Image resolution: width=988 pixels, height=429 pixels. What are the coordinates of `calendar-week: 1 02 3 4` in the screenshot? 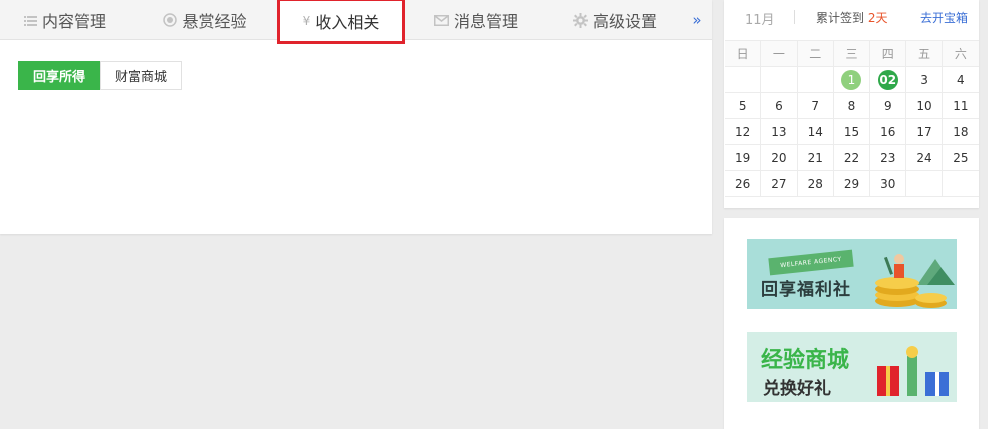 It's located at (852, 80).